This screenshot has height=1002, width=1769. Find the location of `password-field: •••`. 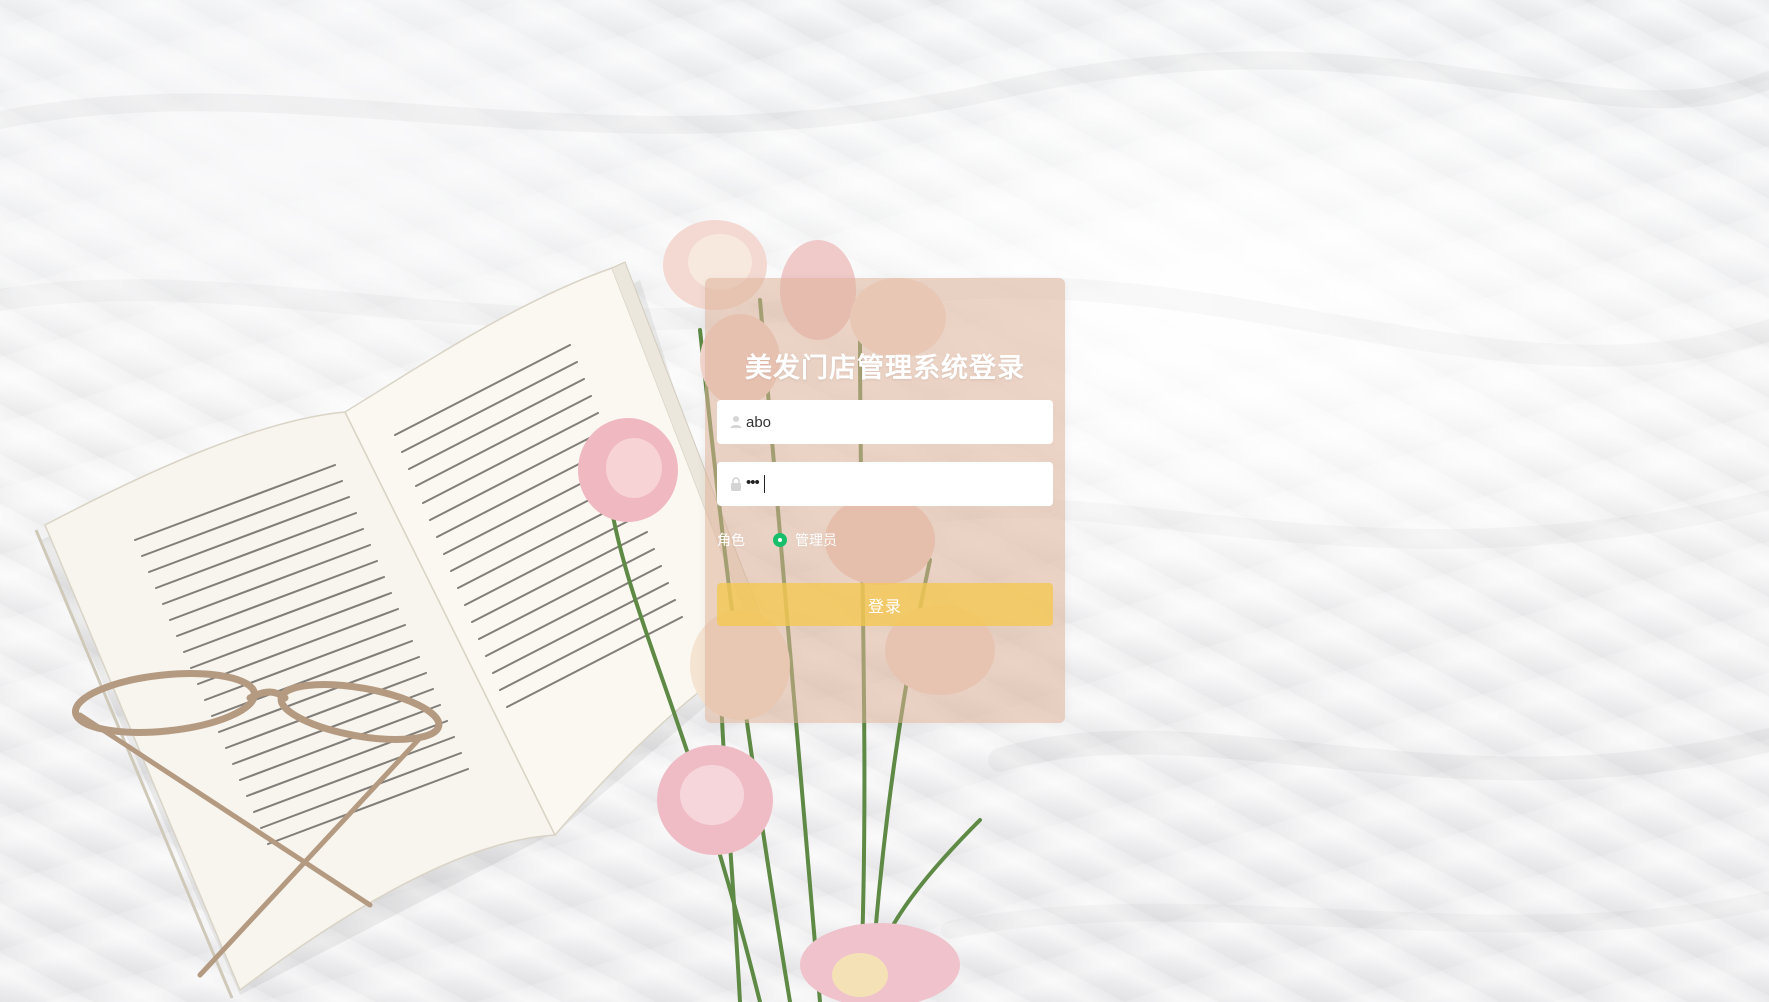

password-field: ••• is located at coordinates (885, 484).